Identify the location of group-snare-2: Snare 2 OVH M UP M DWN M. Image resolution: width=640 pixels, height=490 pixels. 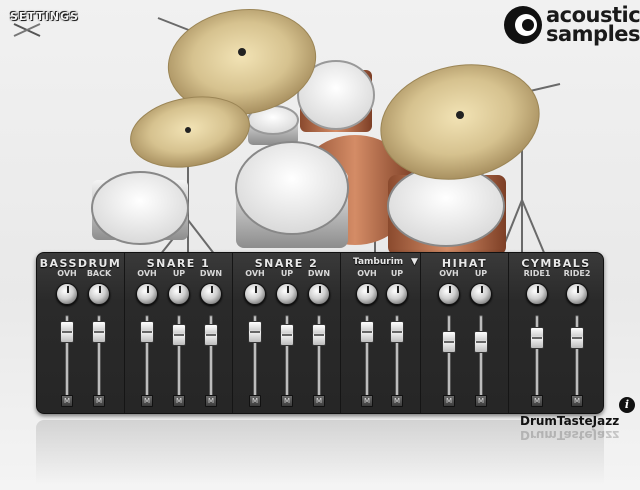
(287, 333).